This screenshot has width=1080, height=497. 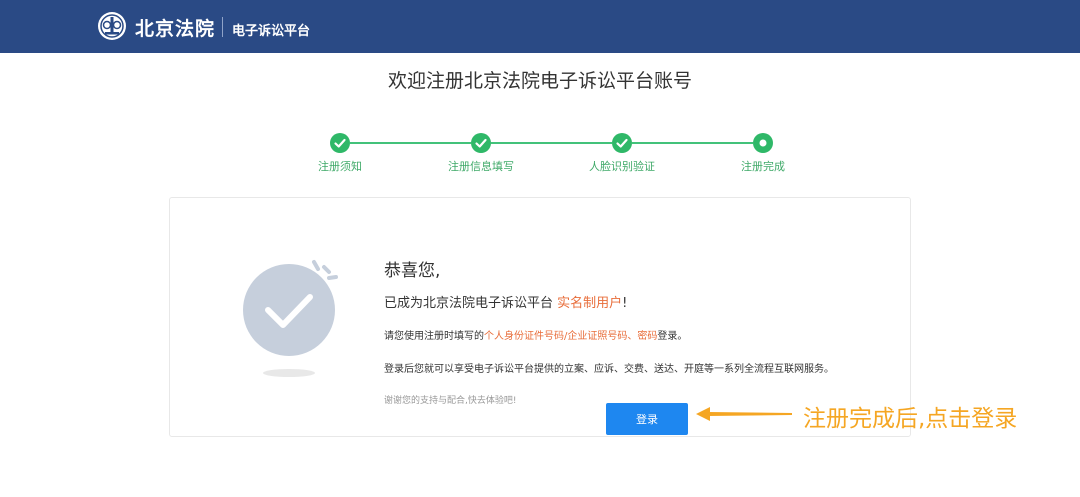 I want to click on step-label: 注册信息填写, so click(x=481, y=166).